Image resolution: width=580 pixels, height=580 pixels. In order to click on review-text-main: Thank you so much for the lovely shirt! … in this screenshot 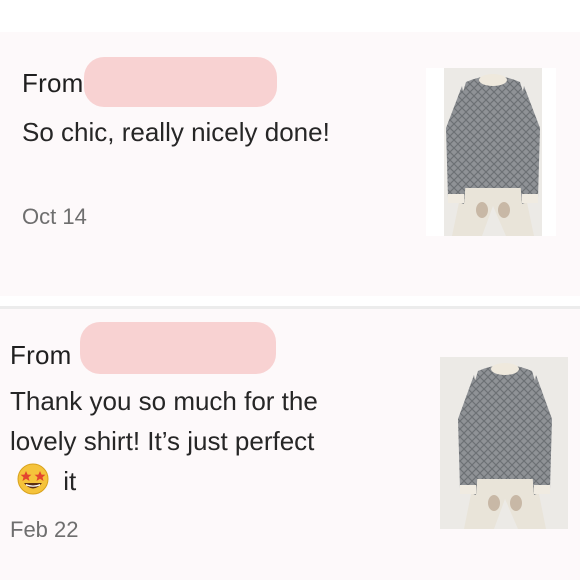, I will do `click(164, 421)`.